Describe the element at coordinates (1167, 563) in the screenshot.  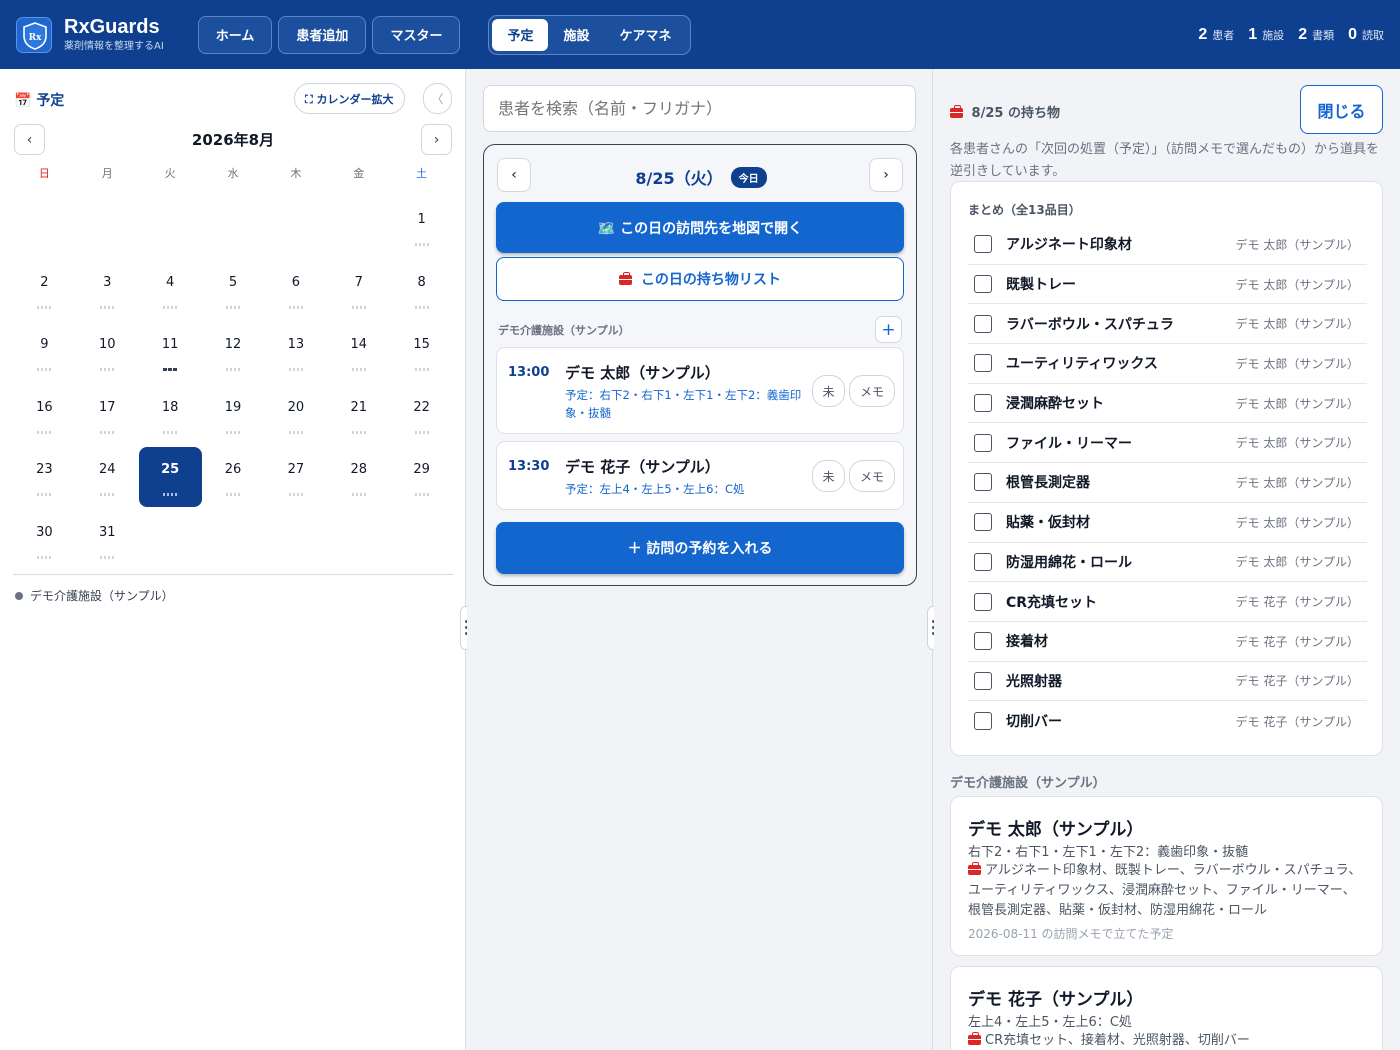
I see `packing-item: 防湿用綿花・ロール デモ 太郎（サンプル）` at that location.